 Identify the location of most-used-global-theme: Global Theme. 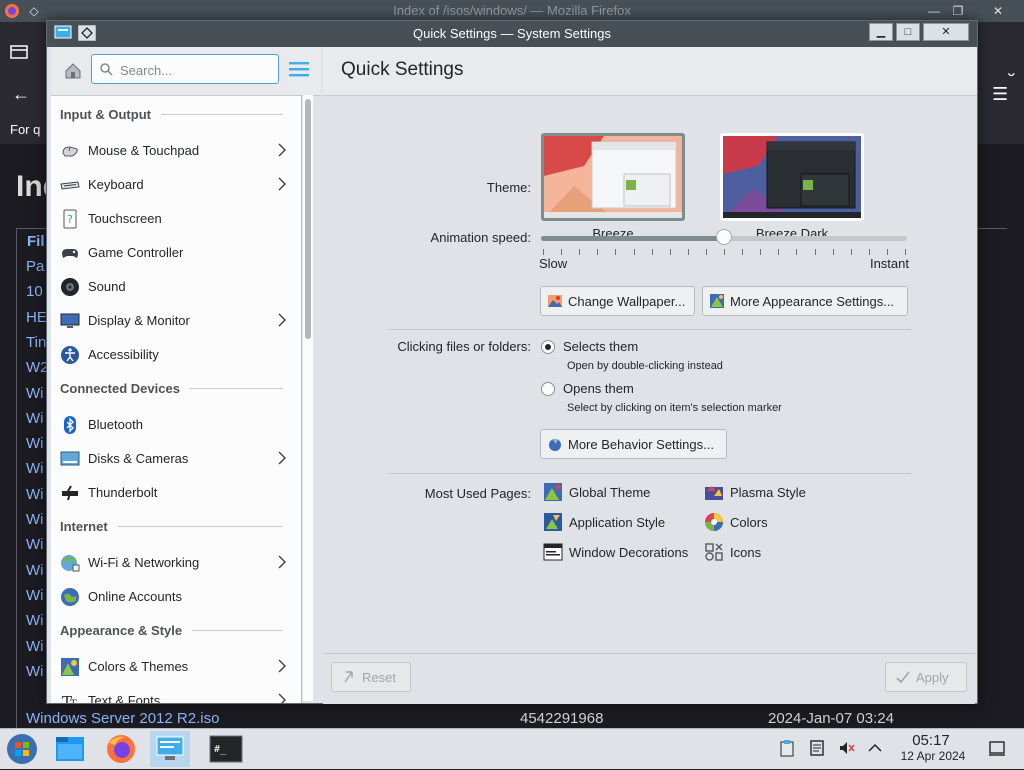
(596, 492).